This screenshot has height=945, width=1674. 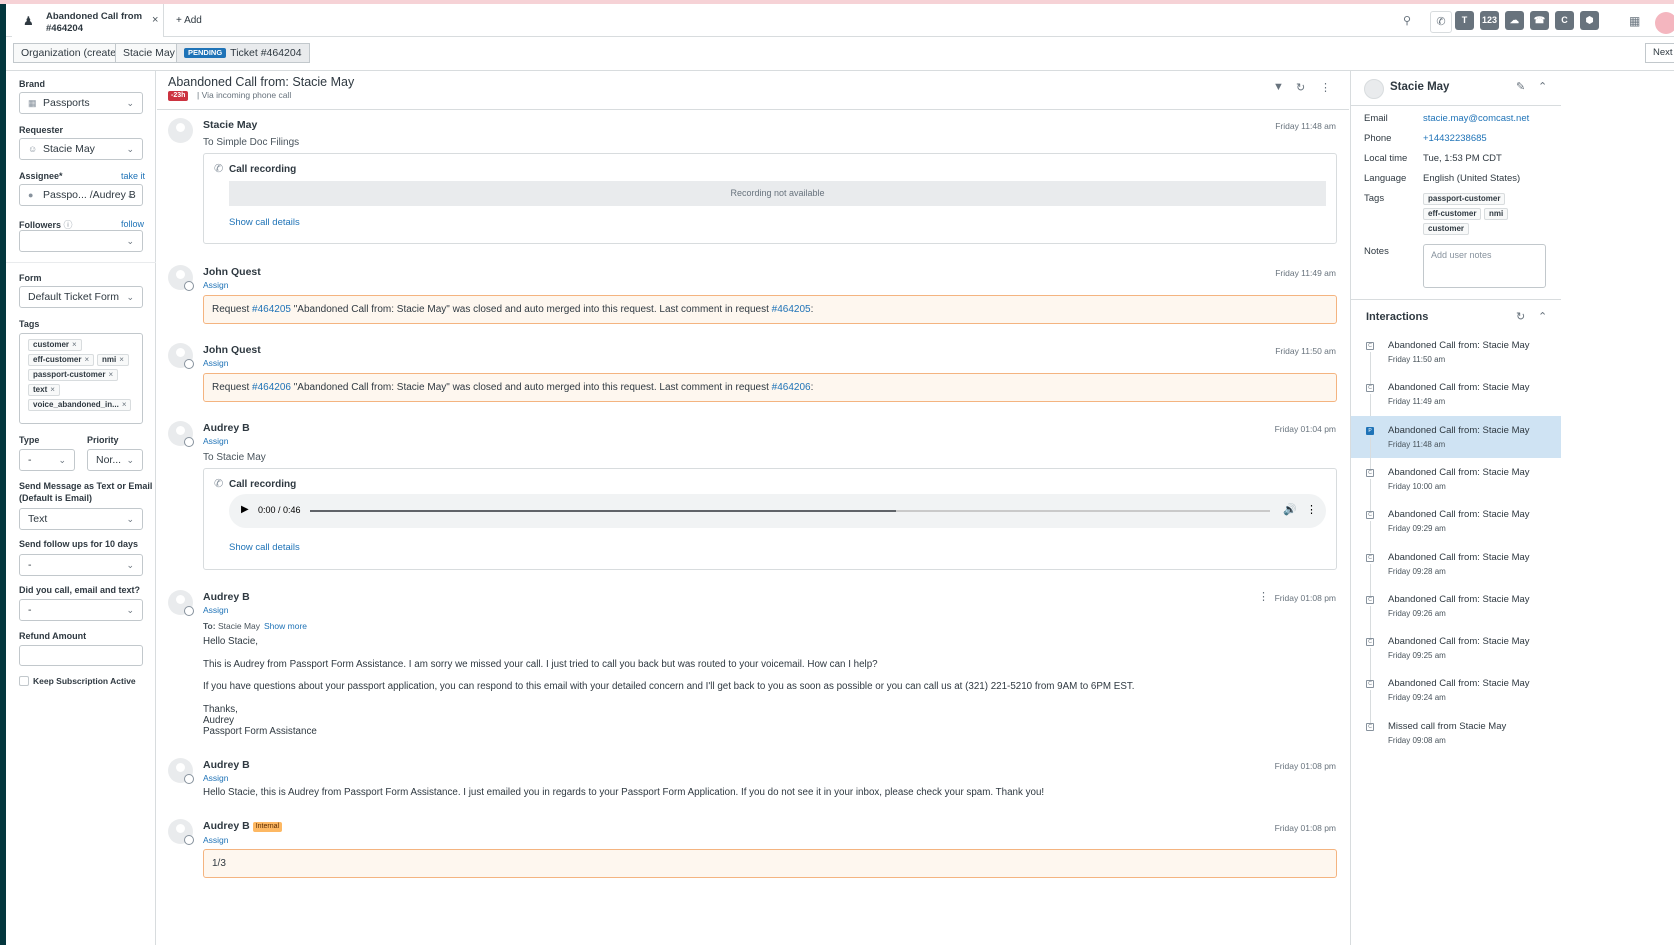 I want to click on filter-icon: ▼, so click(x=1278, y=87).